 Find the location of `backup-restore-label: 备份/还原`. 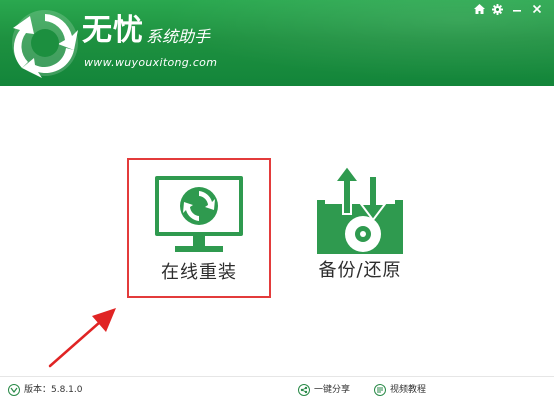

backup-restore-label: 备份/还原 is located at coordinates (360, 270).